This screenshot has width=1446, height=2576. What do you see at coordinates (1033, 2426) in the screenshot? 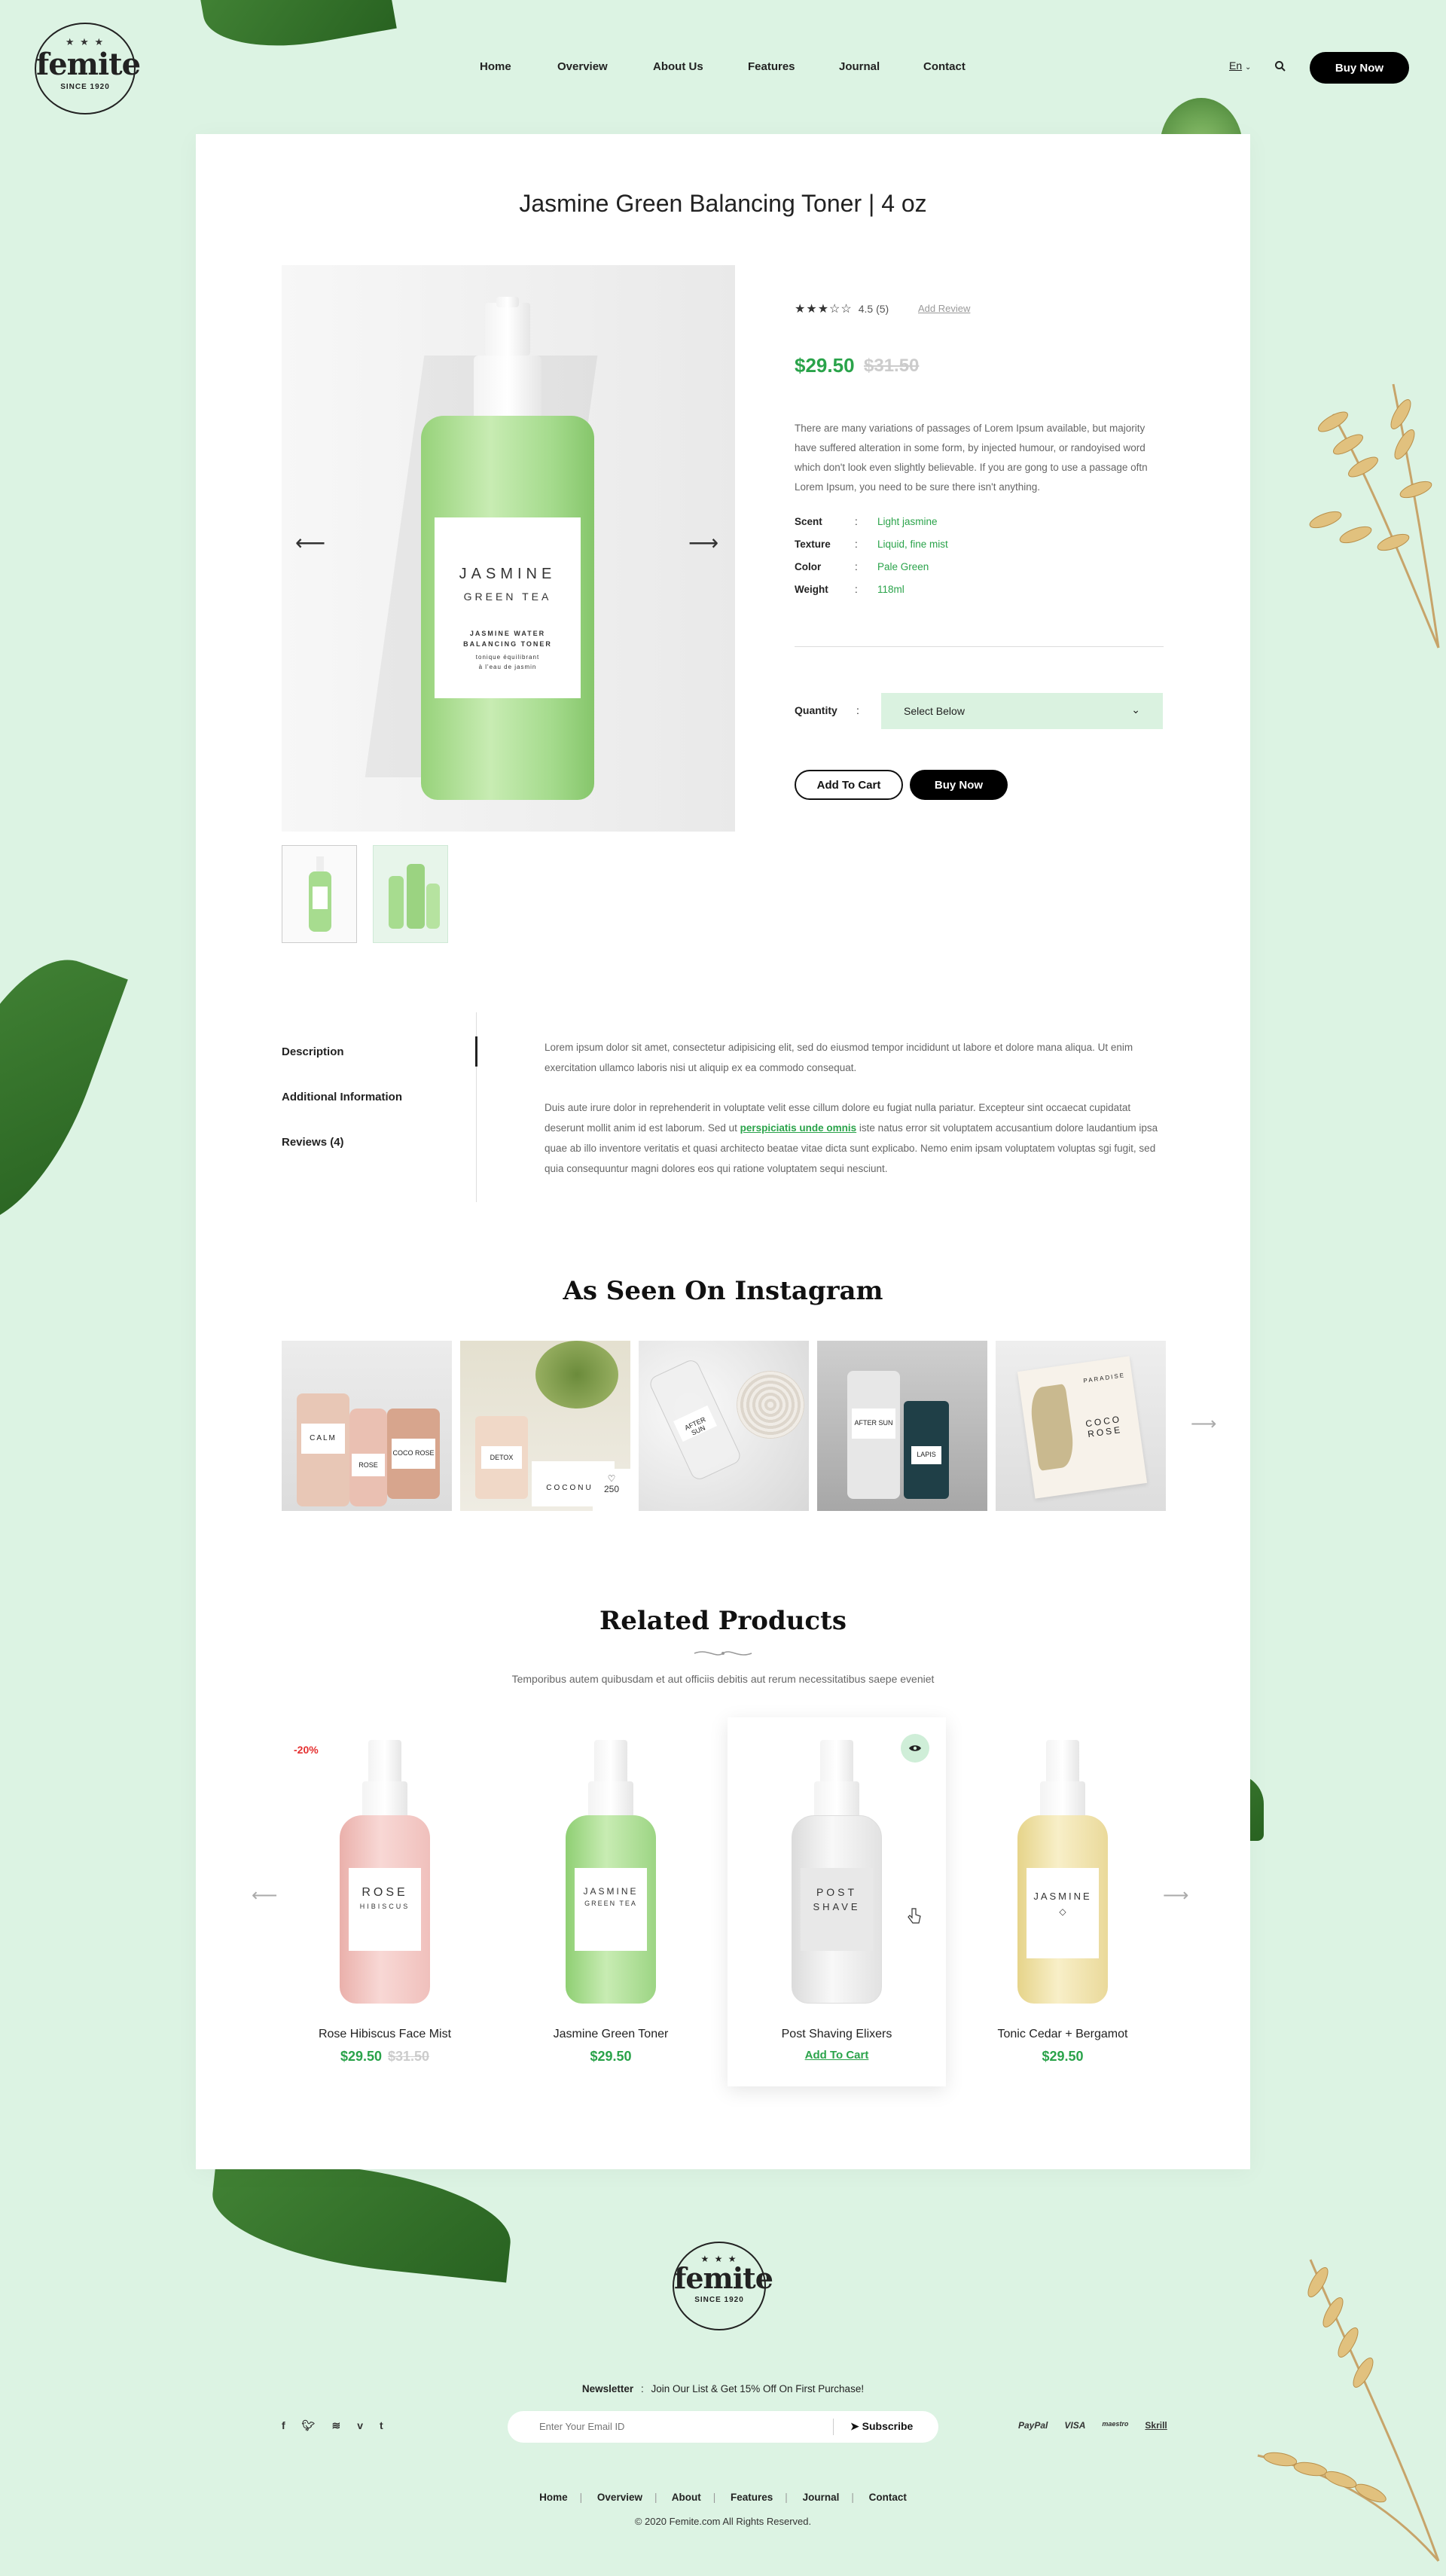
I see `paypal-icon: PayPal` at bounding box center [1033, 2426].